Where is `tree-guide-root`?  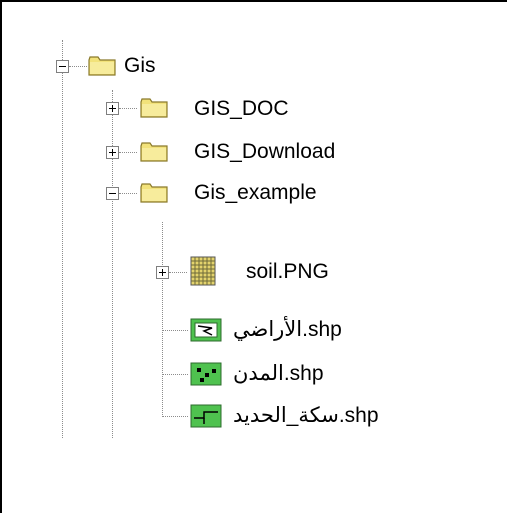 tree-guide-root is located at coordinates (62, 239).